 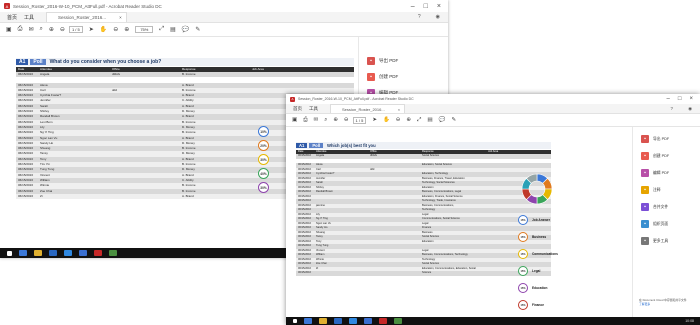 What do you see at coordinates (669, 305) in the screenshot?
I see `learn-more-link: 了解更多` at bounding box center [669, 305].